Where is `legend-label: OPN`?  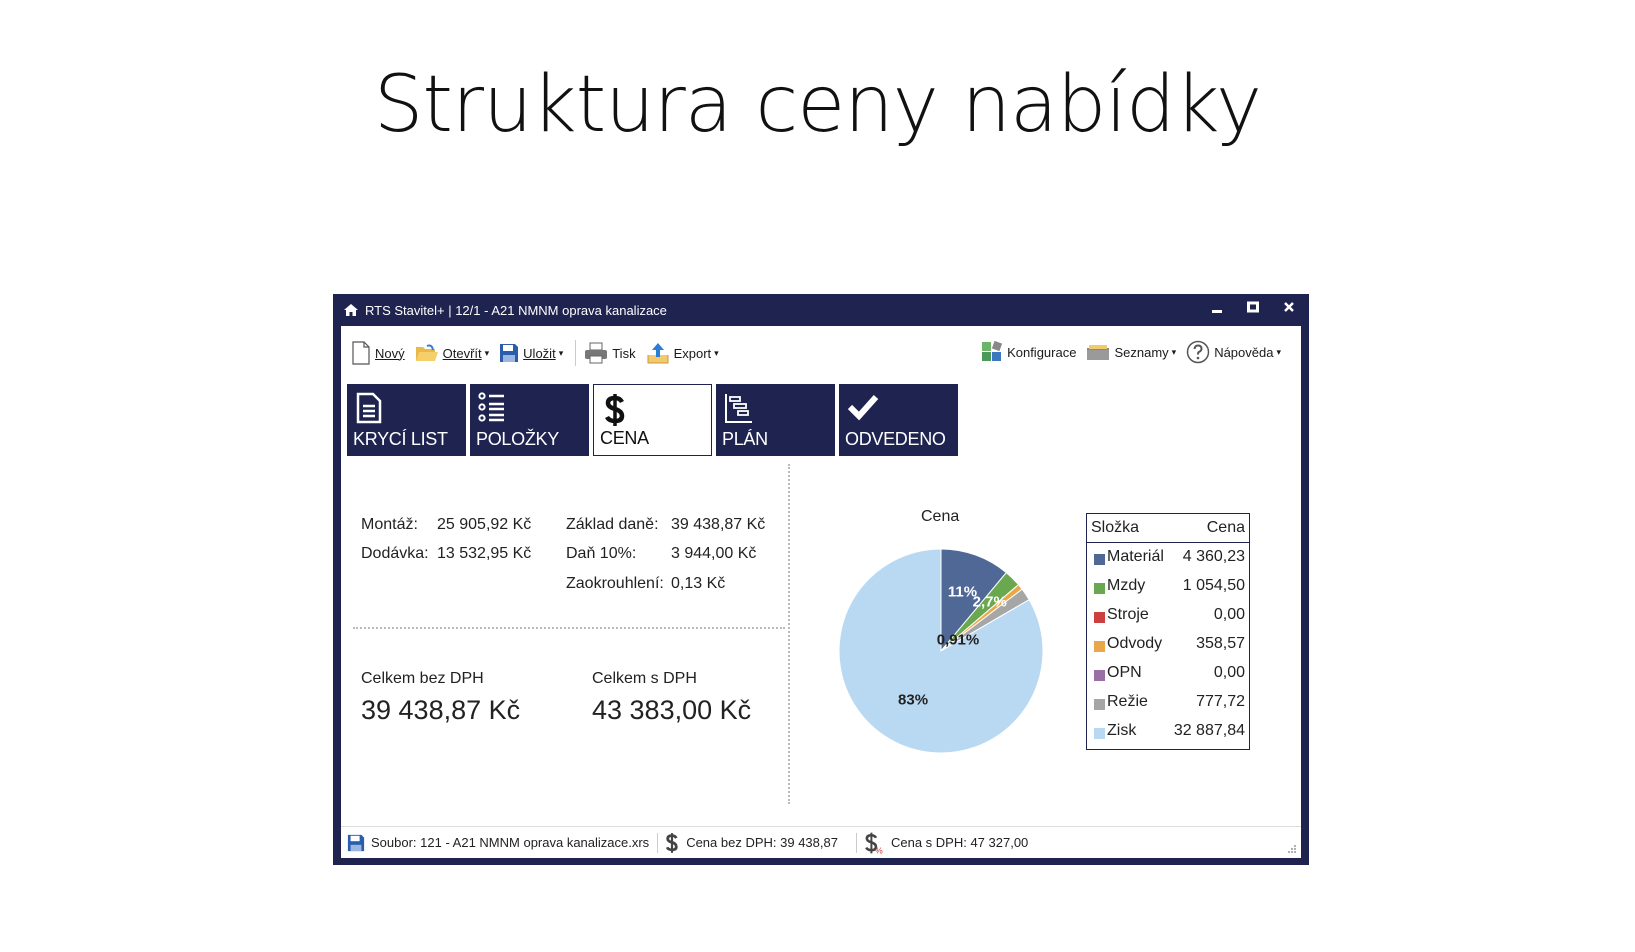 legend-label: OPN is located at coordinates (1124, 672).